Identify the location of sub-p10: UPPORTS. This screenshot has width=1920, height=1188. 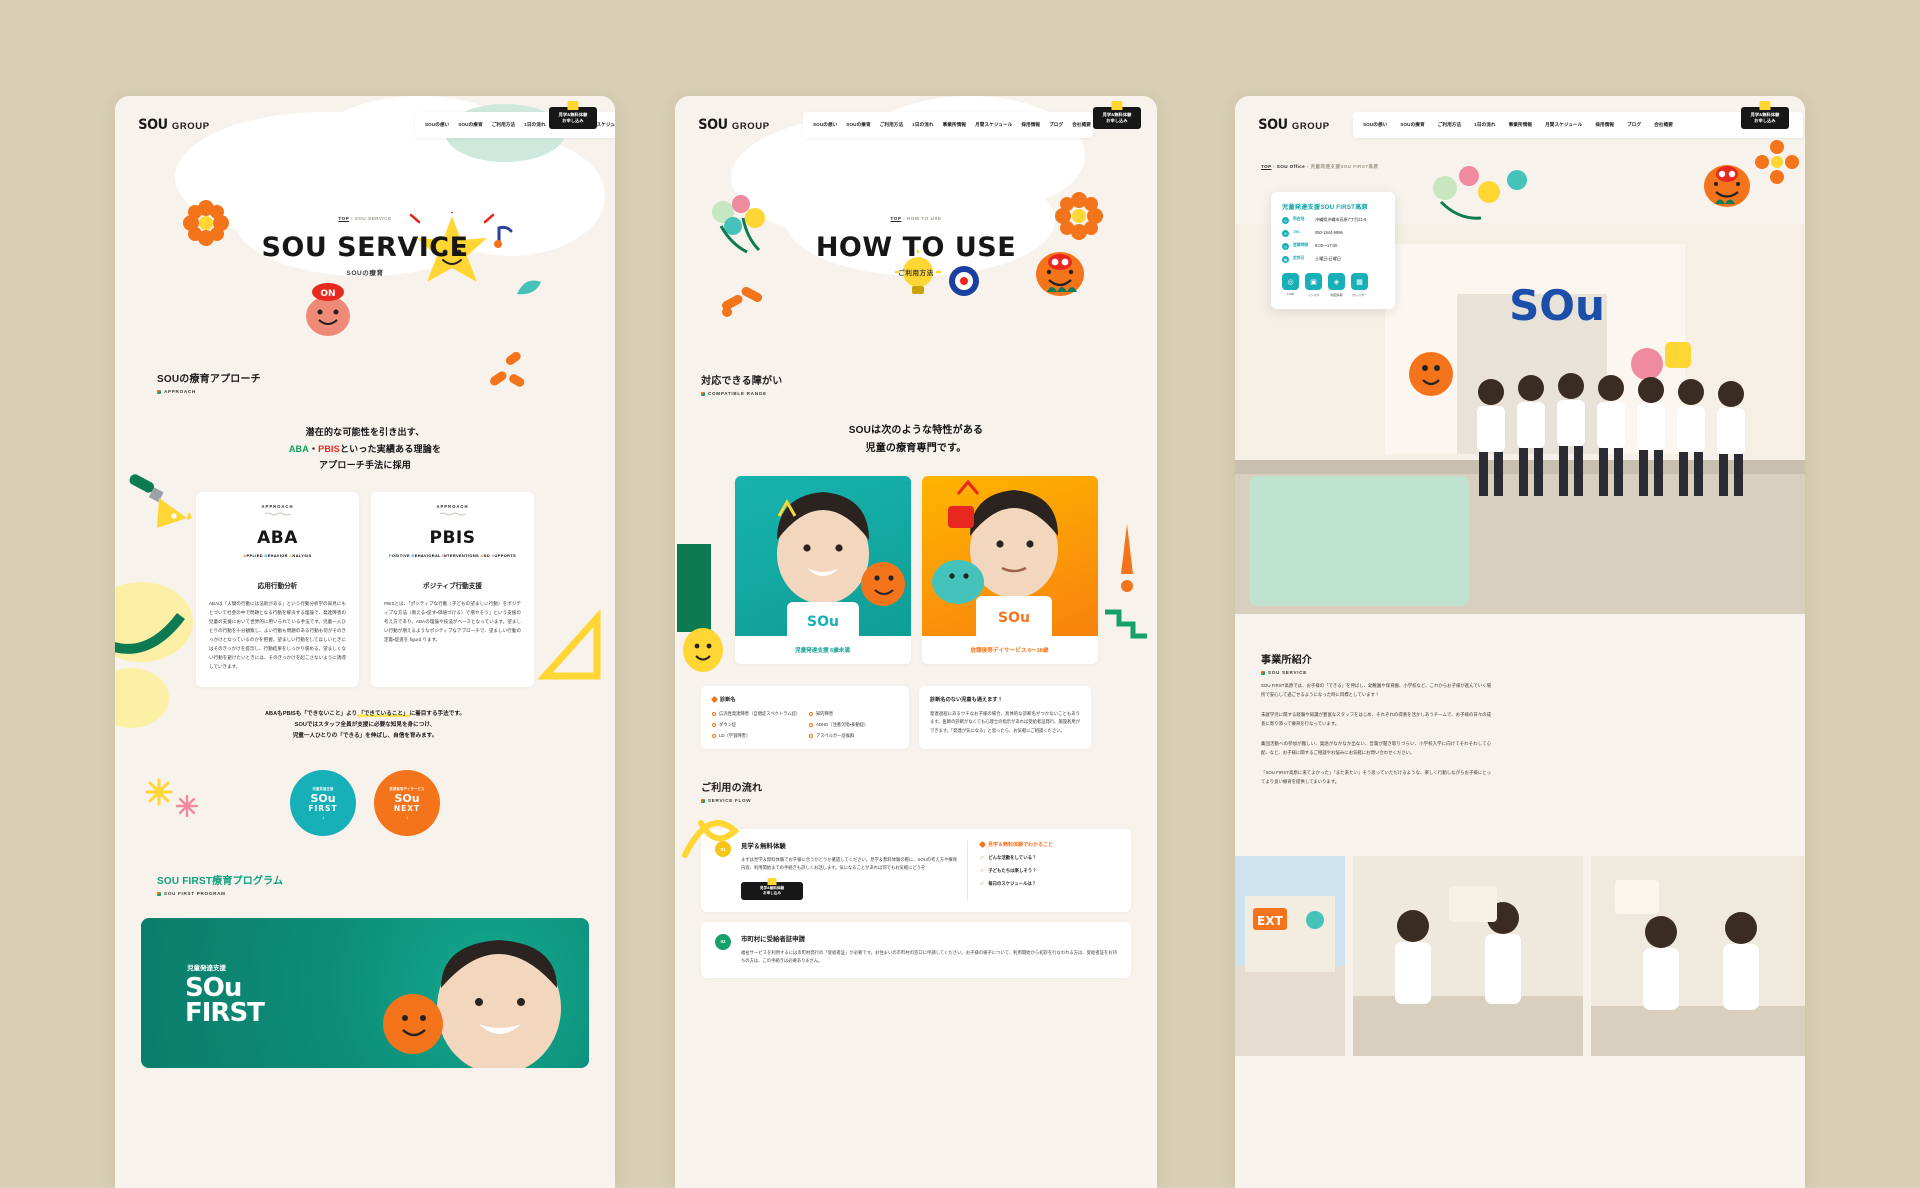
(505, 555).